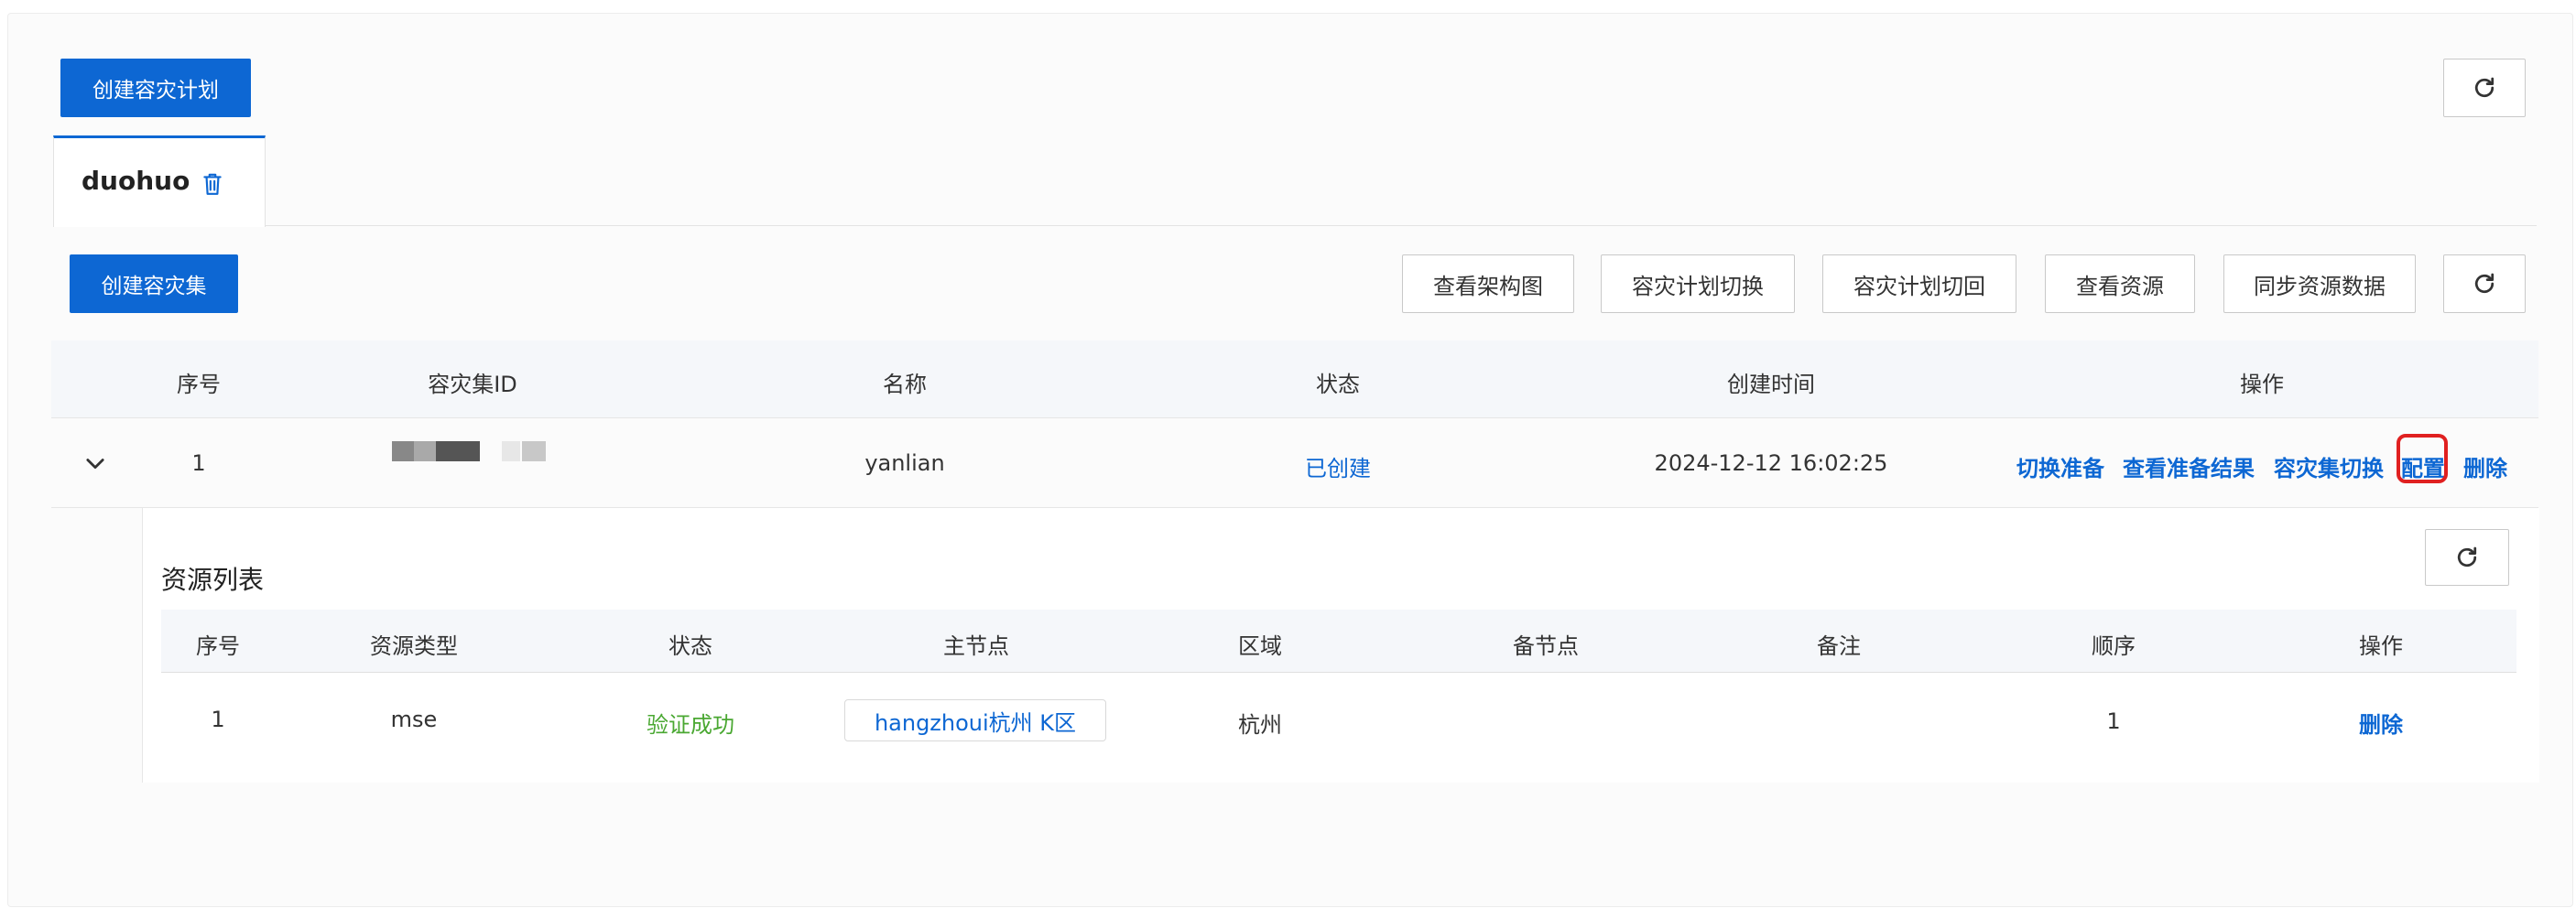 The image size is (2576, 908). Describe the element at coordinates (414, 719) in the screenshot. I see `resource-row-type: mse` at that location.